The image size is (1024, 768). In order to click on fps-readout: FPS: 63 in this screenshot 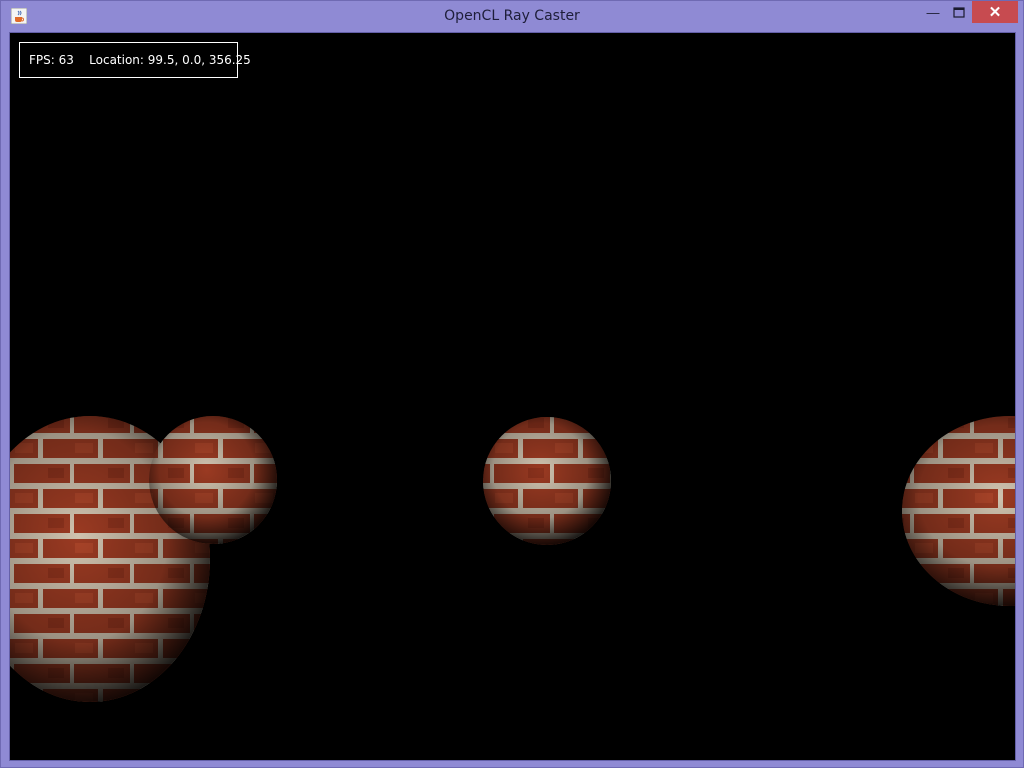, I will do `click(51, 60)`.